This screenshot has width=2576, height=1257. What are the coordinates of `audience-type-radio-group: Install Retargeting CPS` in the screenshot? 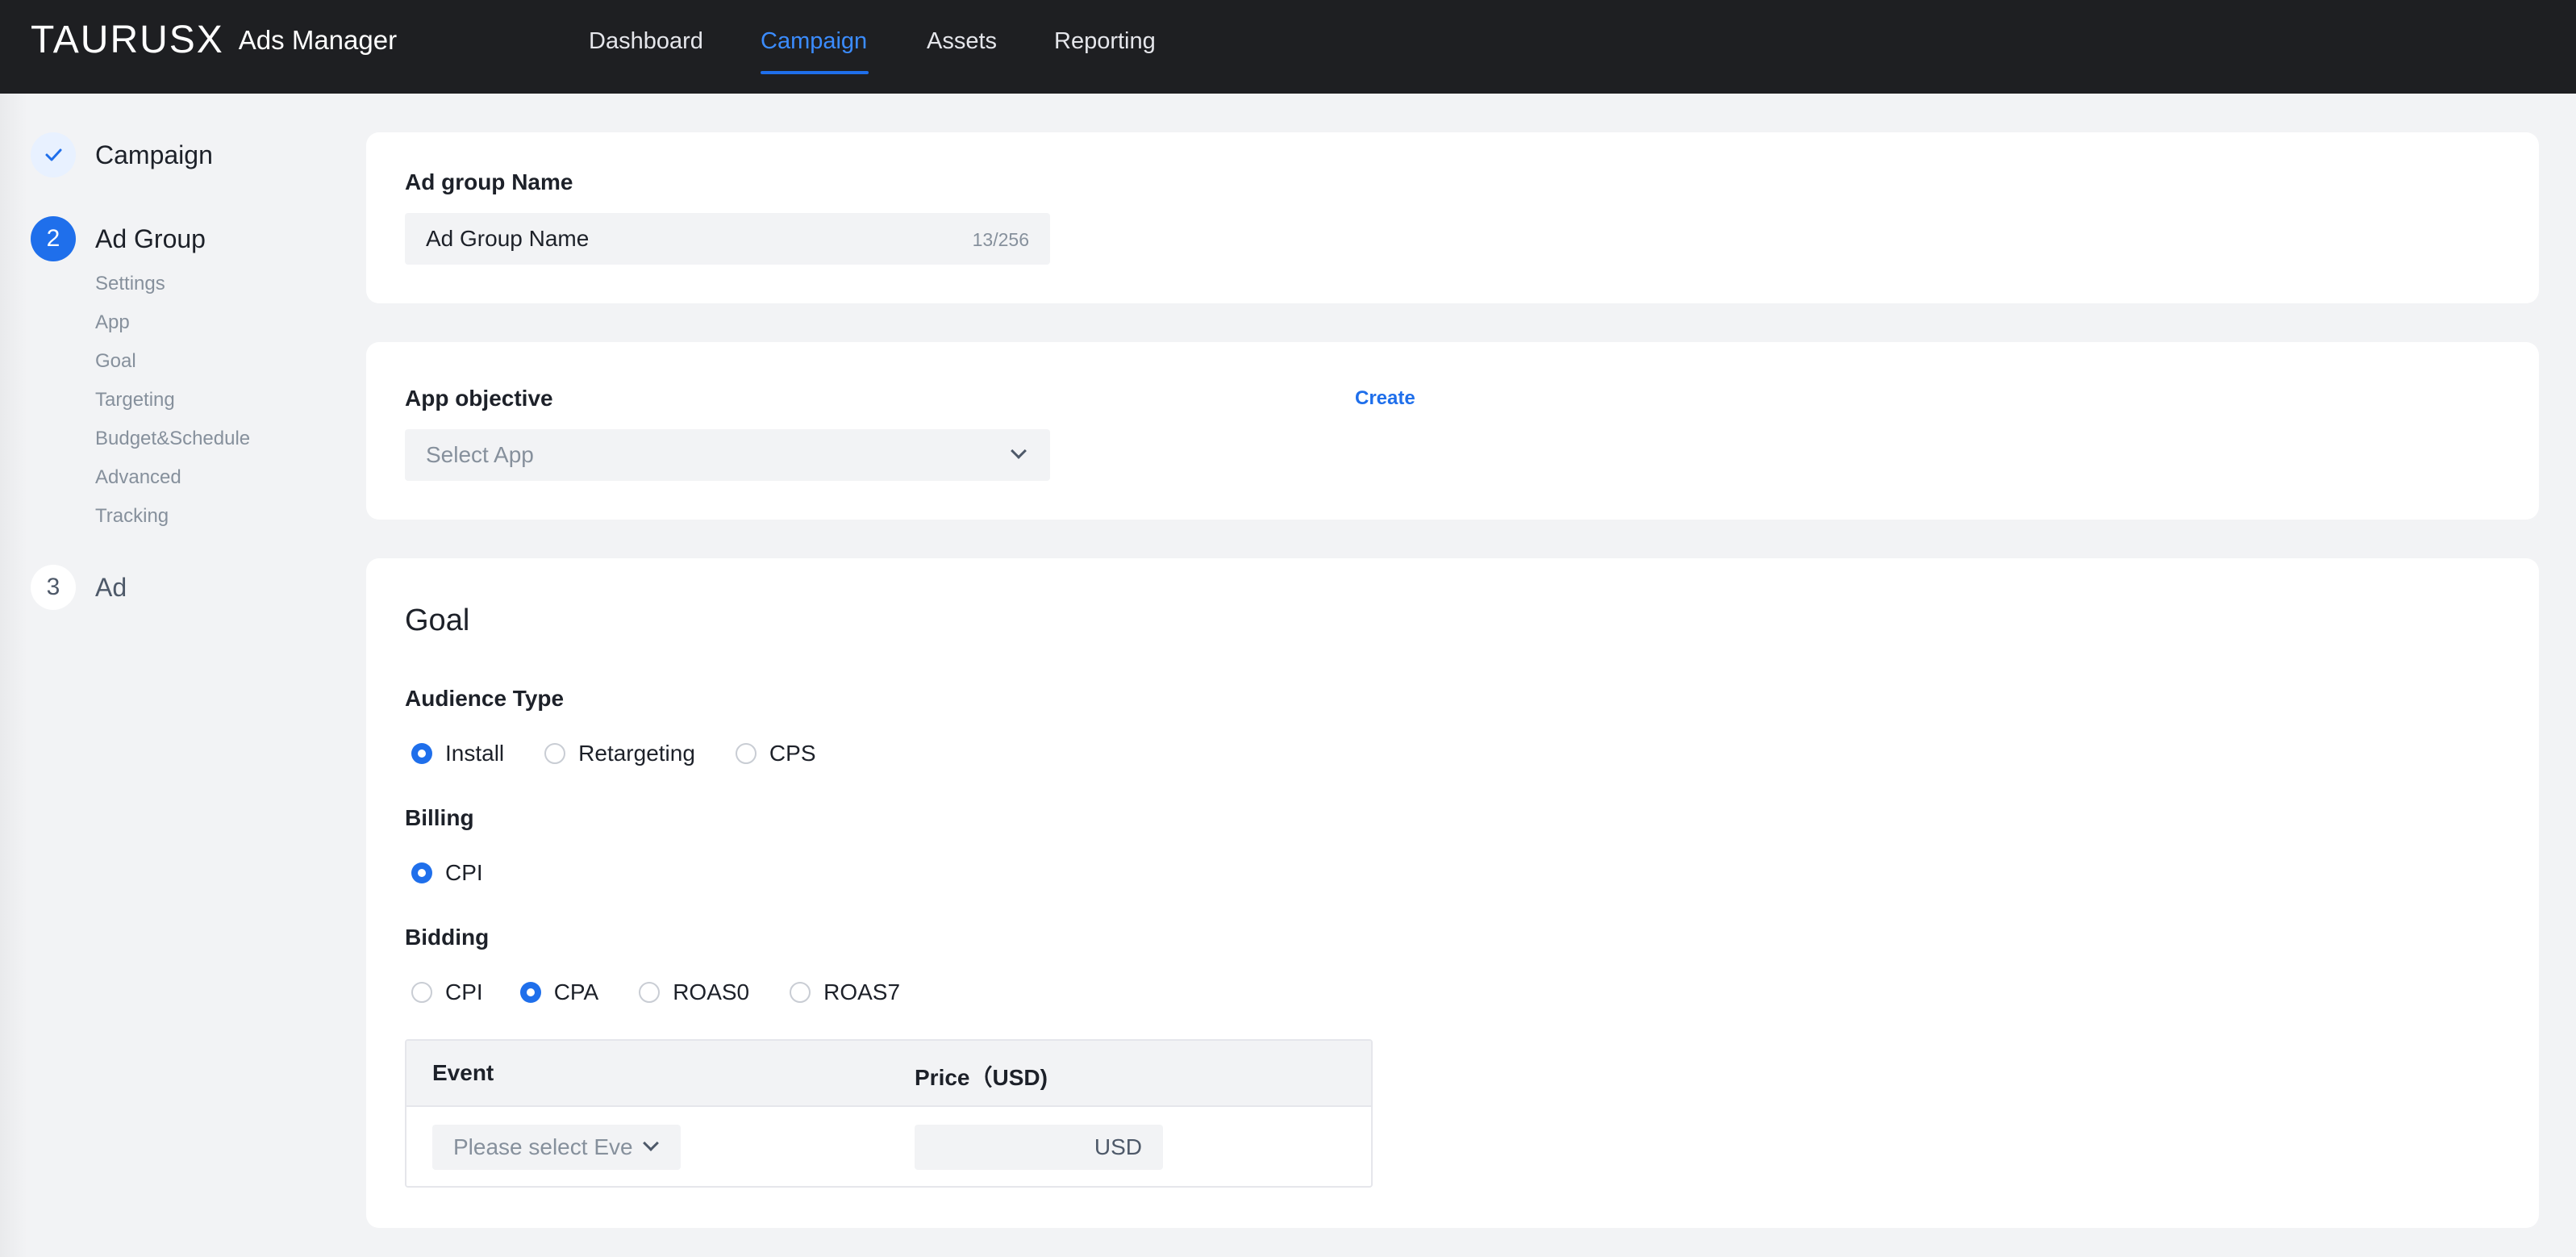 It's located at (613, 753).